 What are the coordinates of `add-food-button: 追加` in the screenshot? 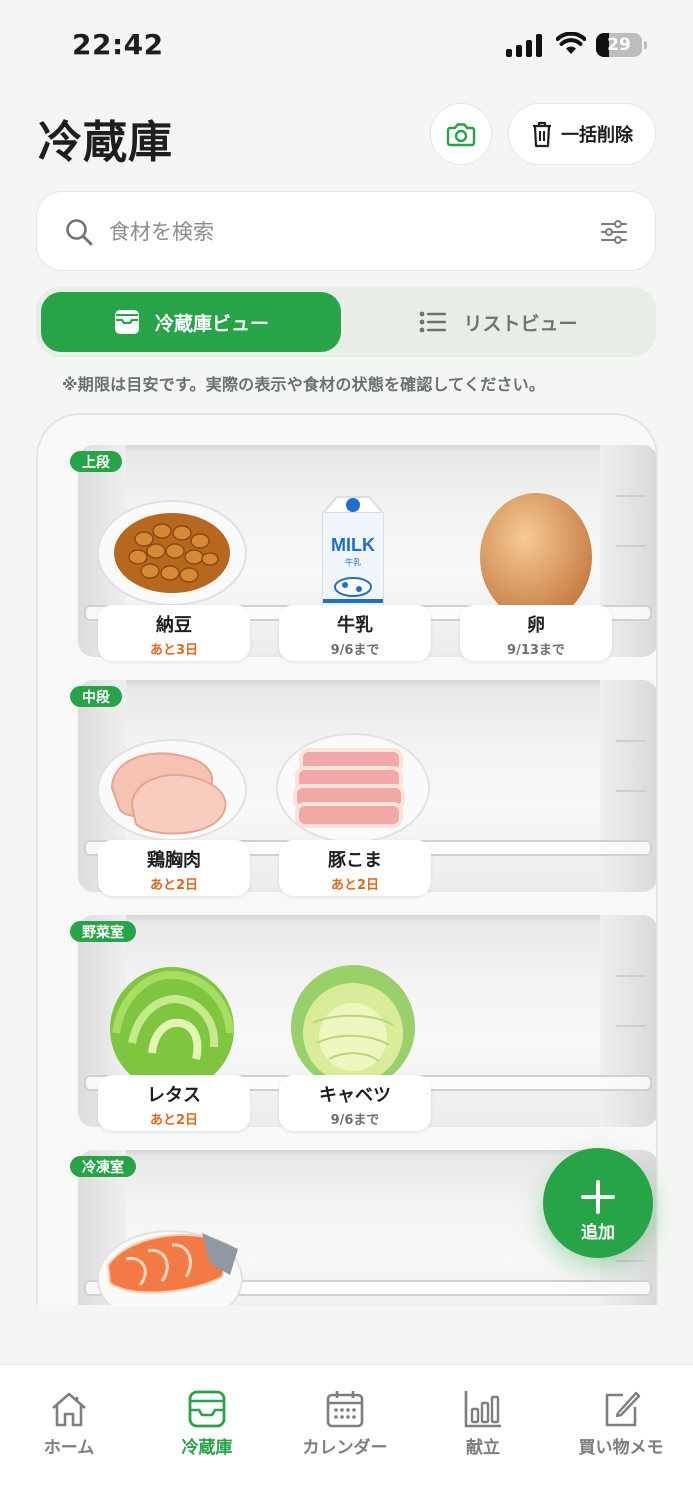 It's located at (598, 1203).